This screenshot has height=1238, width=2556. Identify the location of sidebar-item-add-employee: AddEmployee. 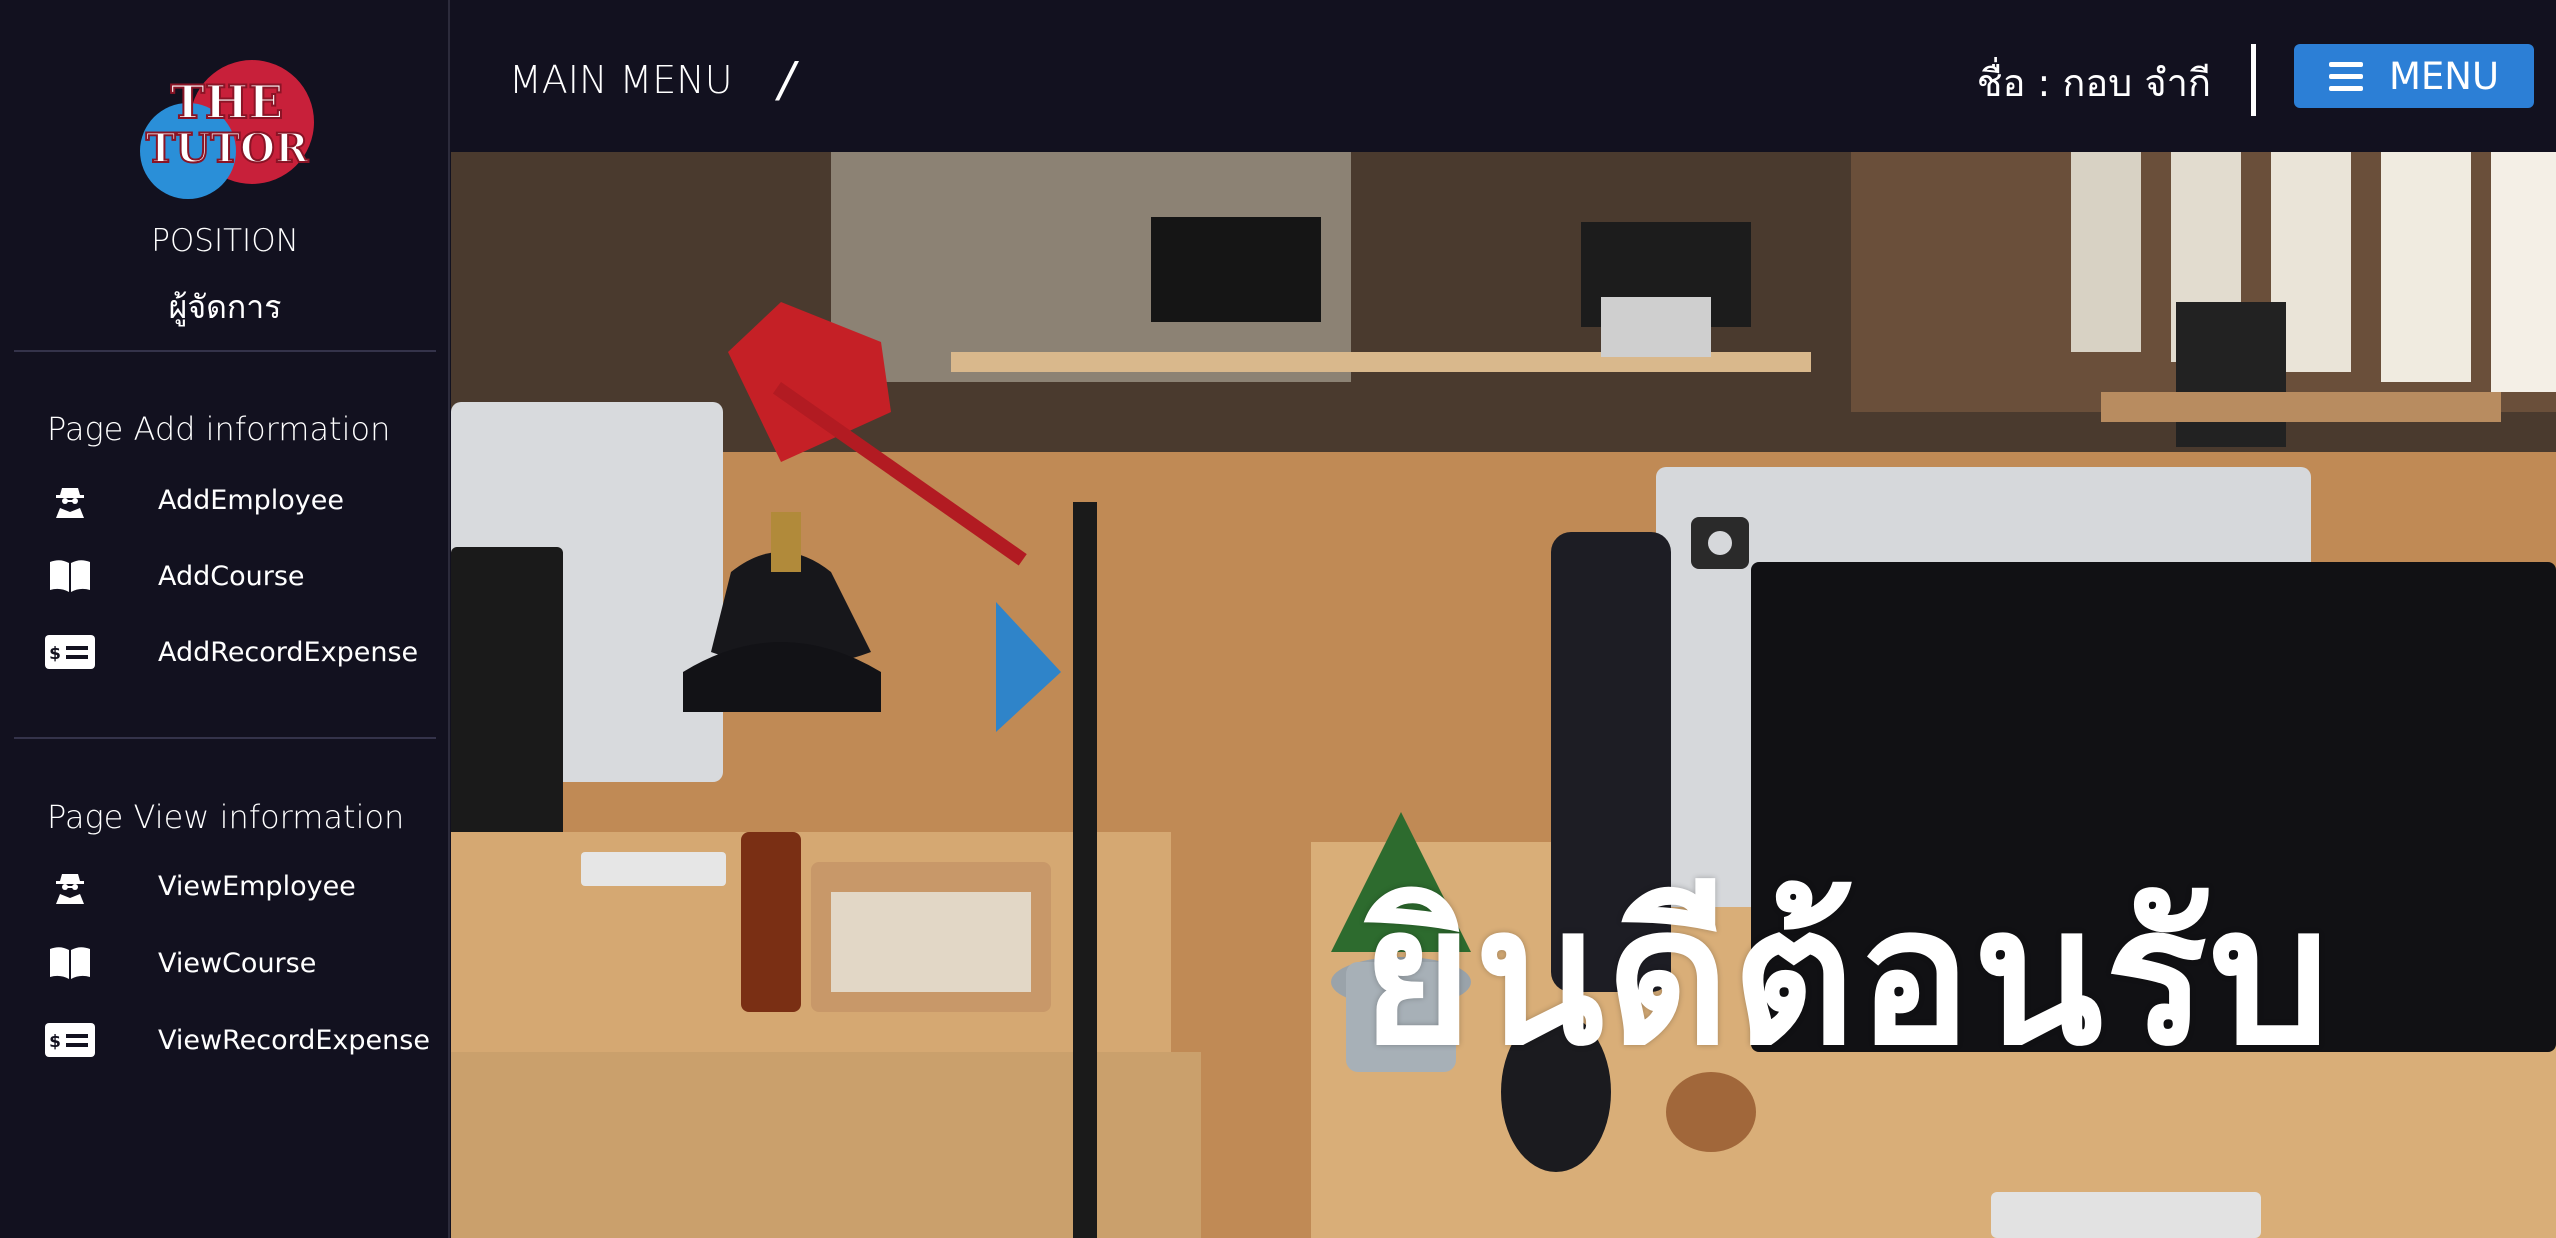
(240, 500).